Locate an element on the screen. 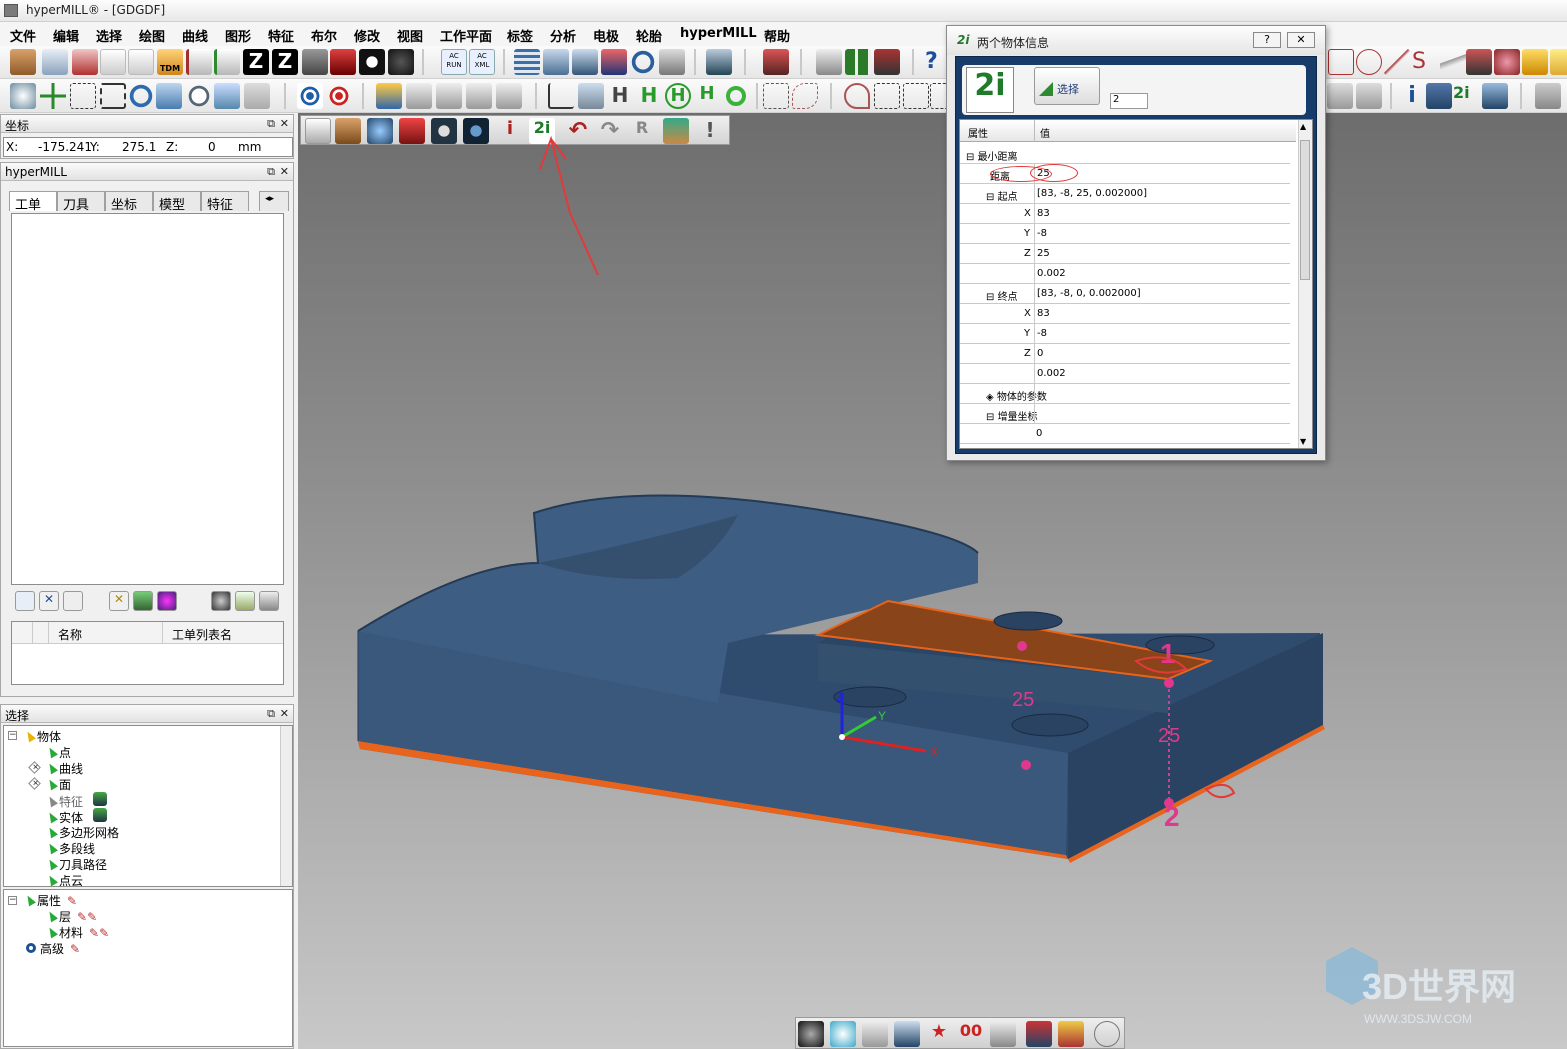  postprocess-icon is located at coordinates (167, 601).